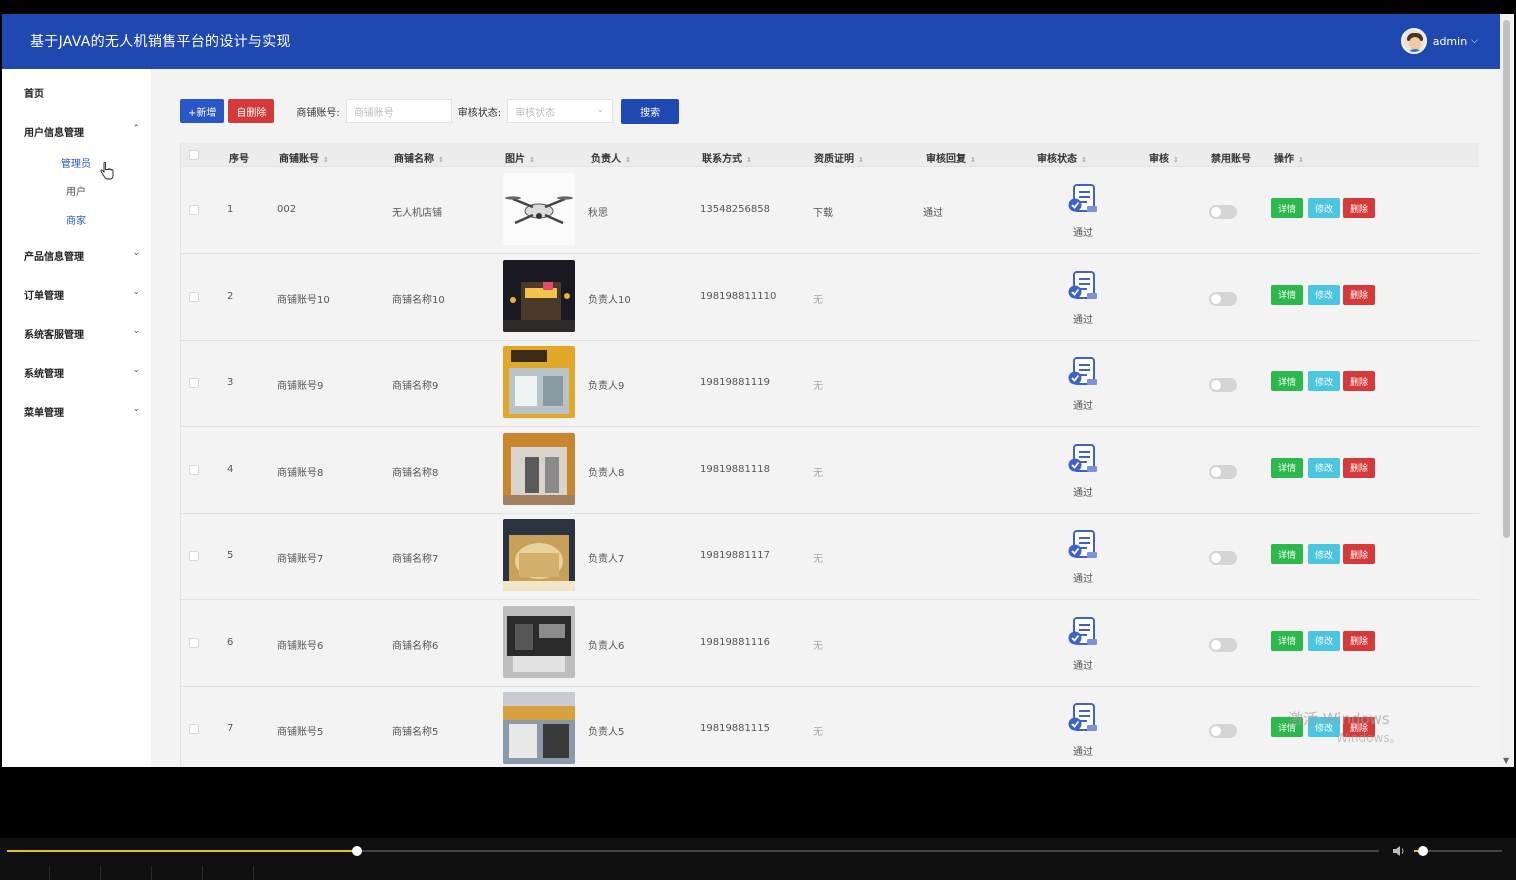 This screenshot has width=1516, height=880. What do you see at coordinates (239, 157) in the screenshot?
I see `column-header: 序号` at bounding box center [239, 157].